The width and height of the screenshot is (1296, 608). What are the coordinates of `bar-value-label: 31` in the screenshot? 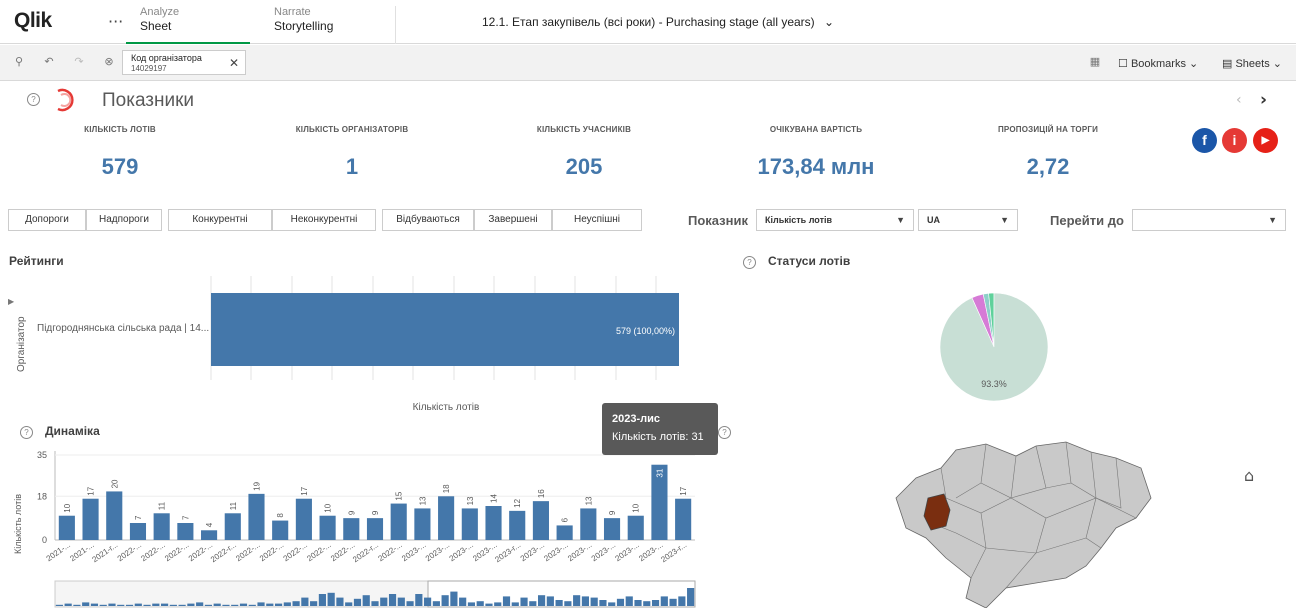 It's located at (659, 472).